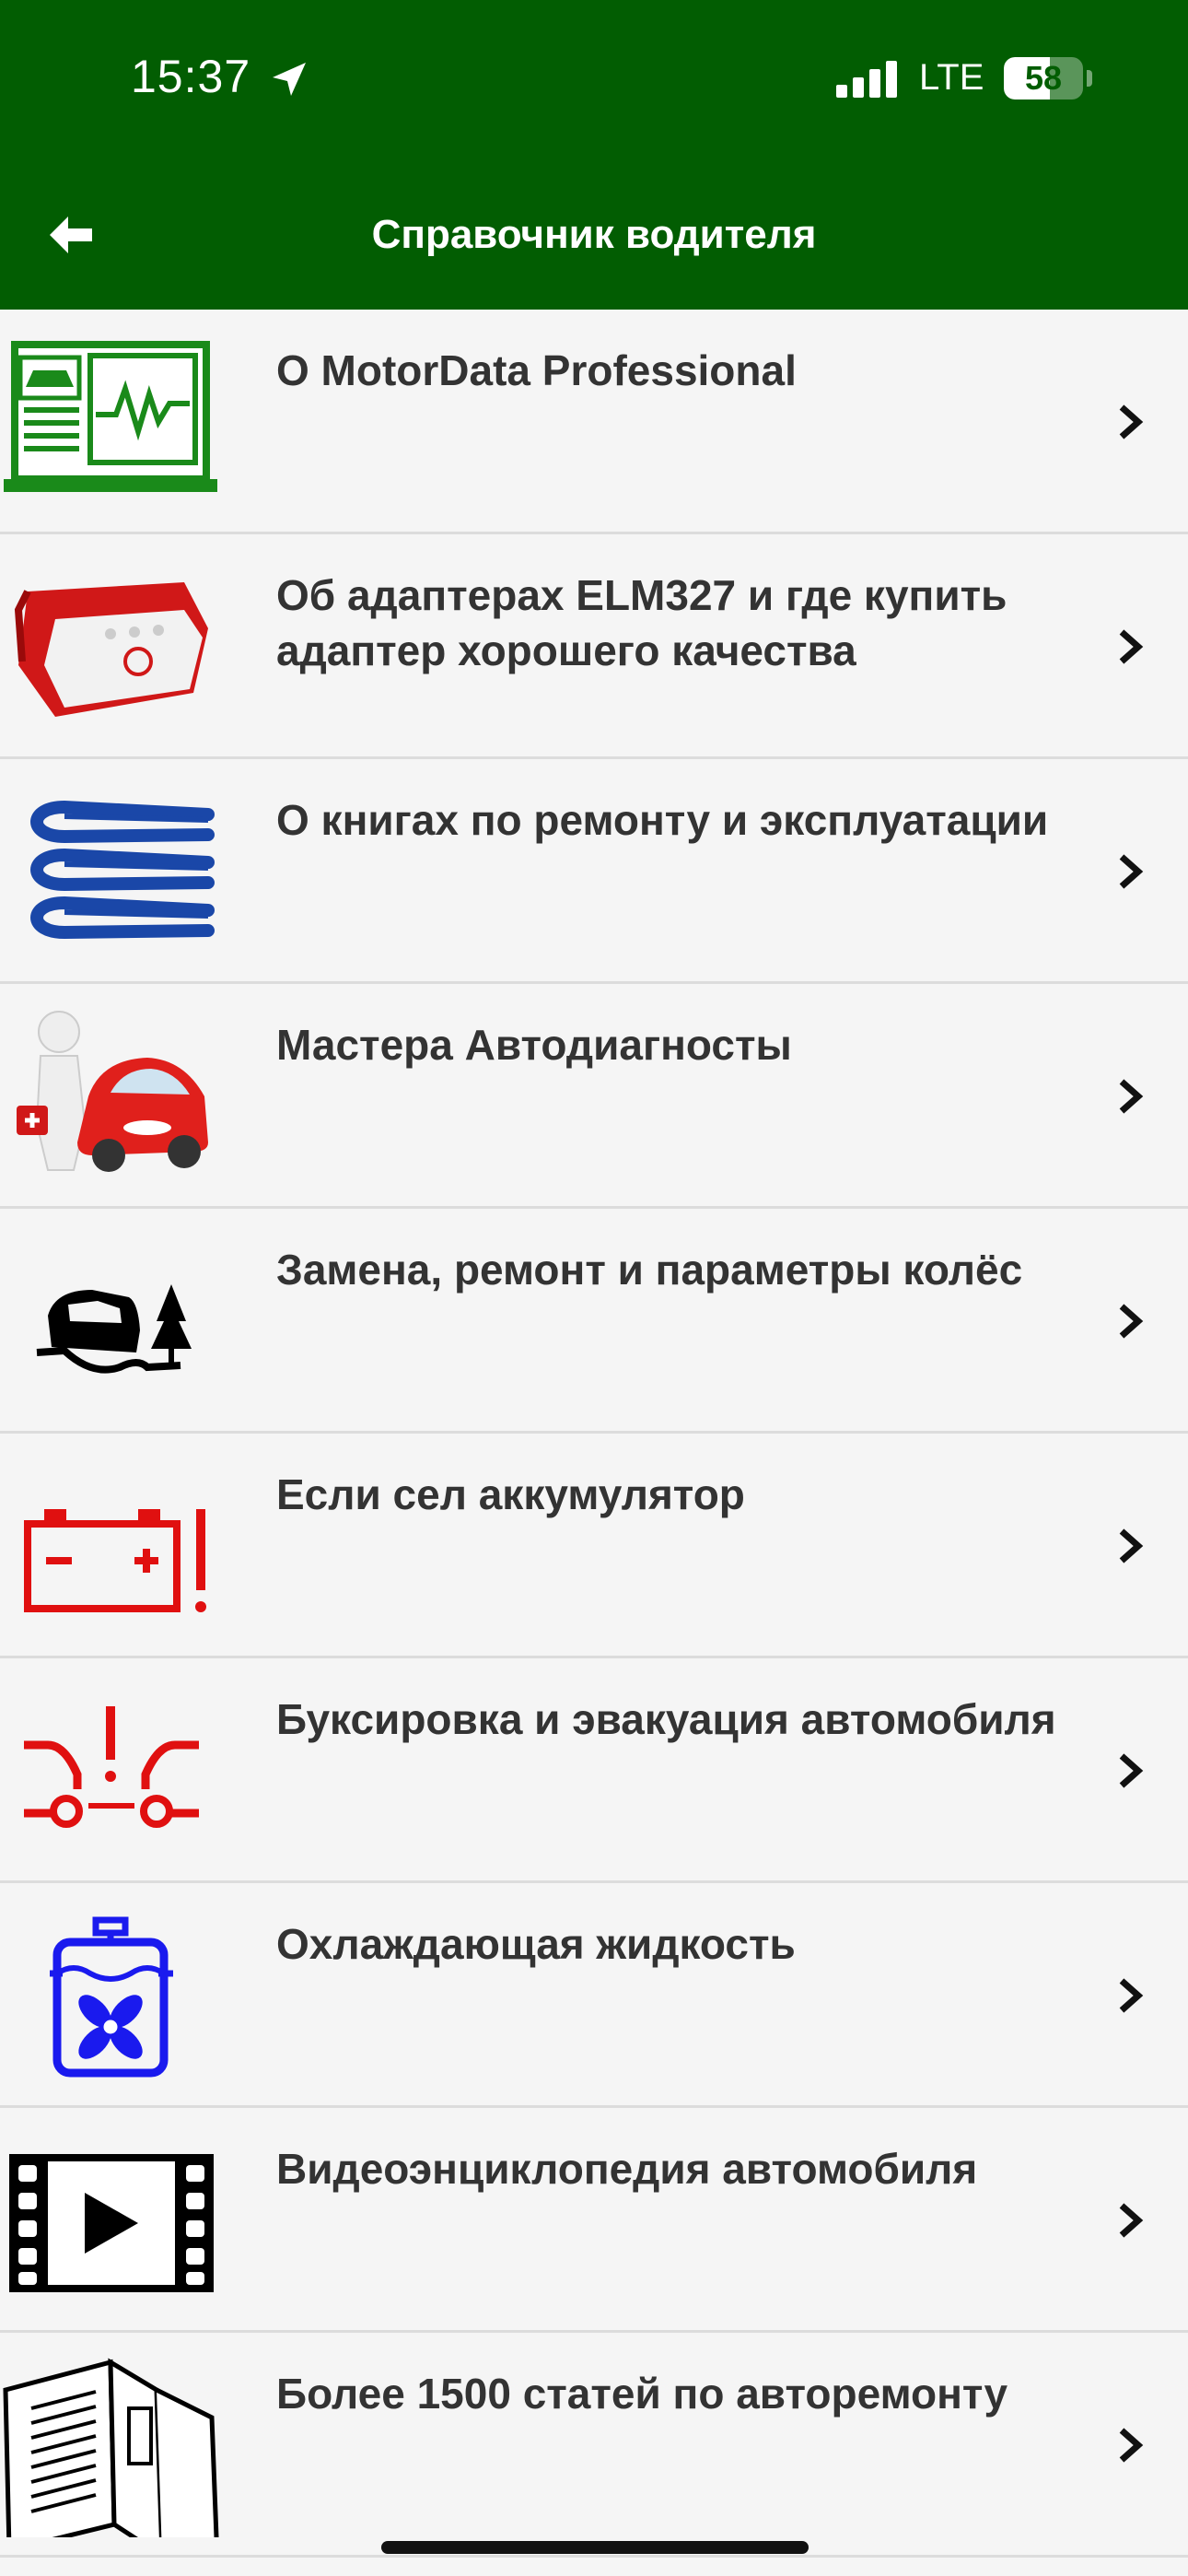  What do you see at coordinates (594, 871) in the screenshot?
I see `list-item-books: О книгах по ремонту и эксплуатации` at bounding box center [594, 871].